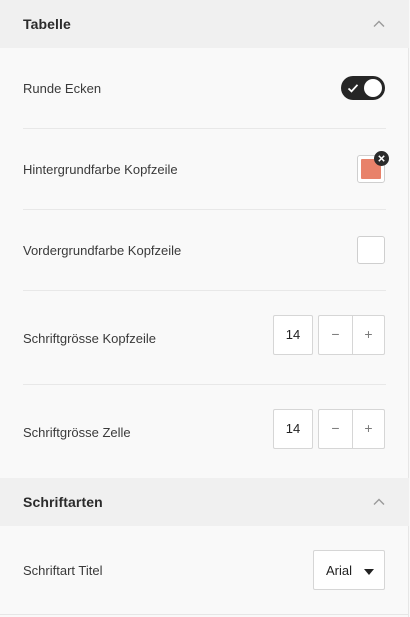  I want to click on title-font-label: Schriftart Titel, so click(63, 570).